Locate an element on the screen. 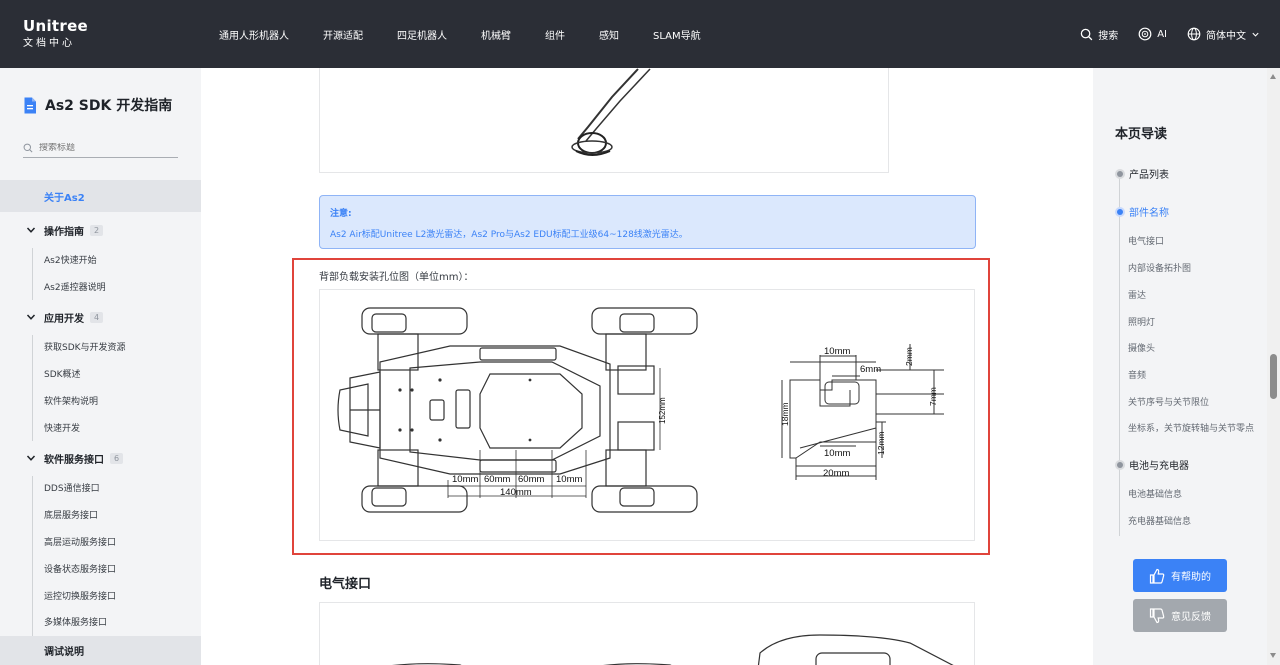  sidebar-search-input is located at coordinates (104, 147).